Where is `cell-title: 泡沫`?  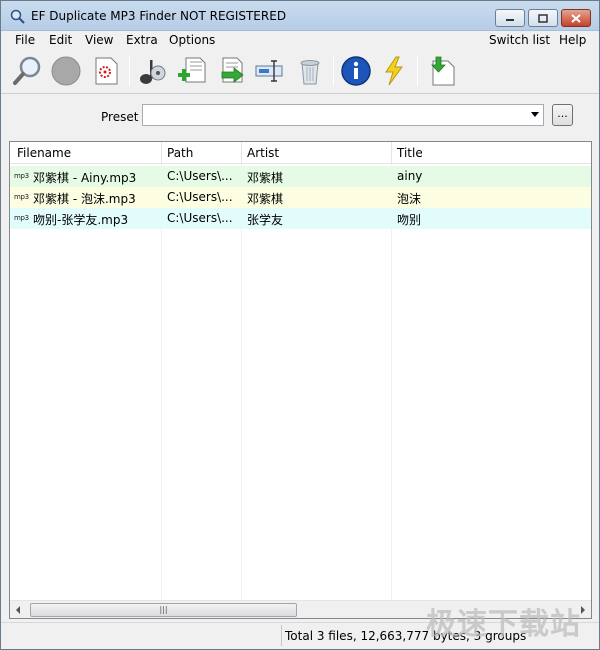 cell-title: 泡沫 is located at coordinates (409, 199).